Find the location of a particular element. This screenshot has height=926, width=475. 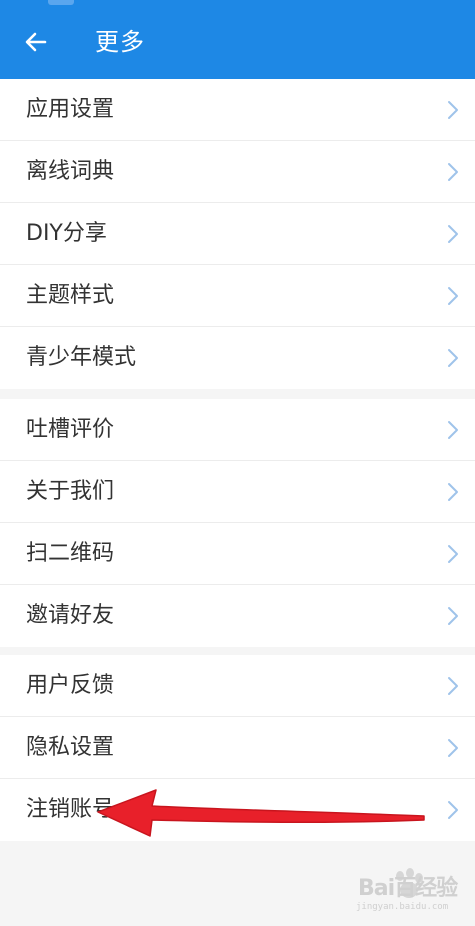

menu-item-label: 应用设置 is located at coordinates (70, 109).